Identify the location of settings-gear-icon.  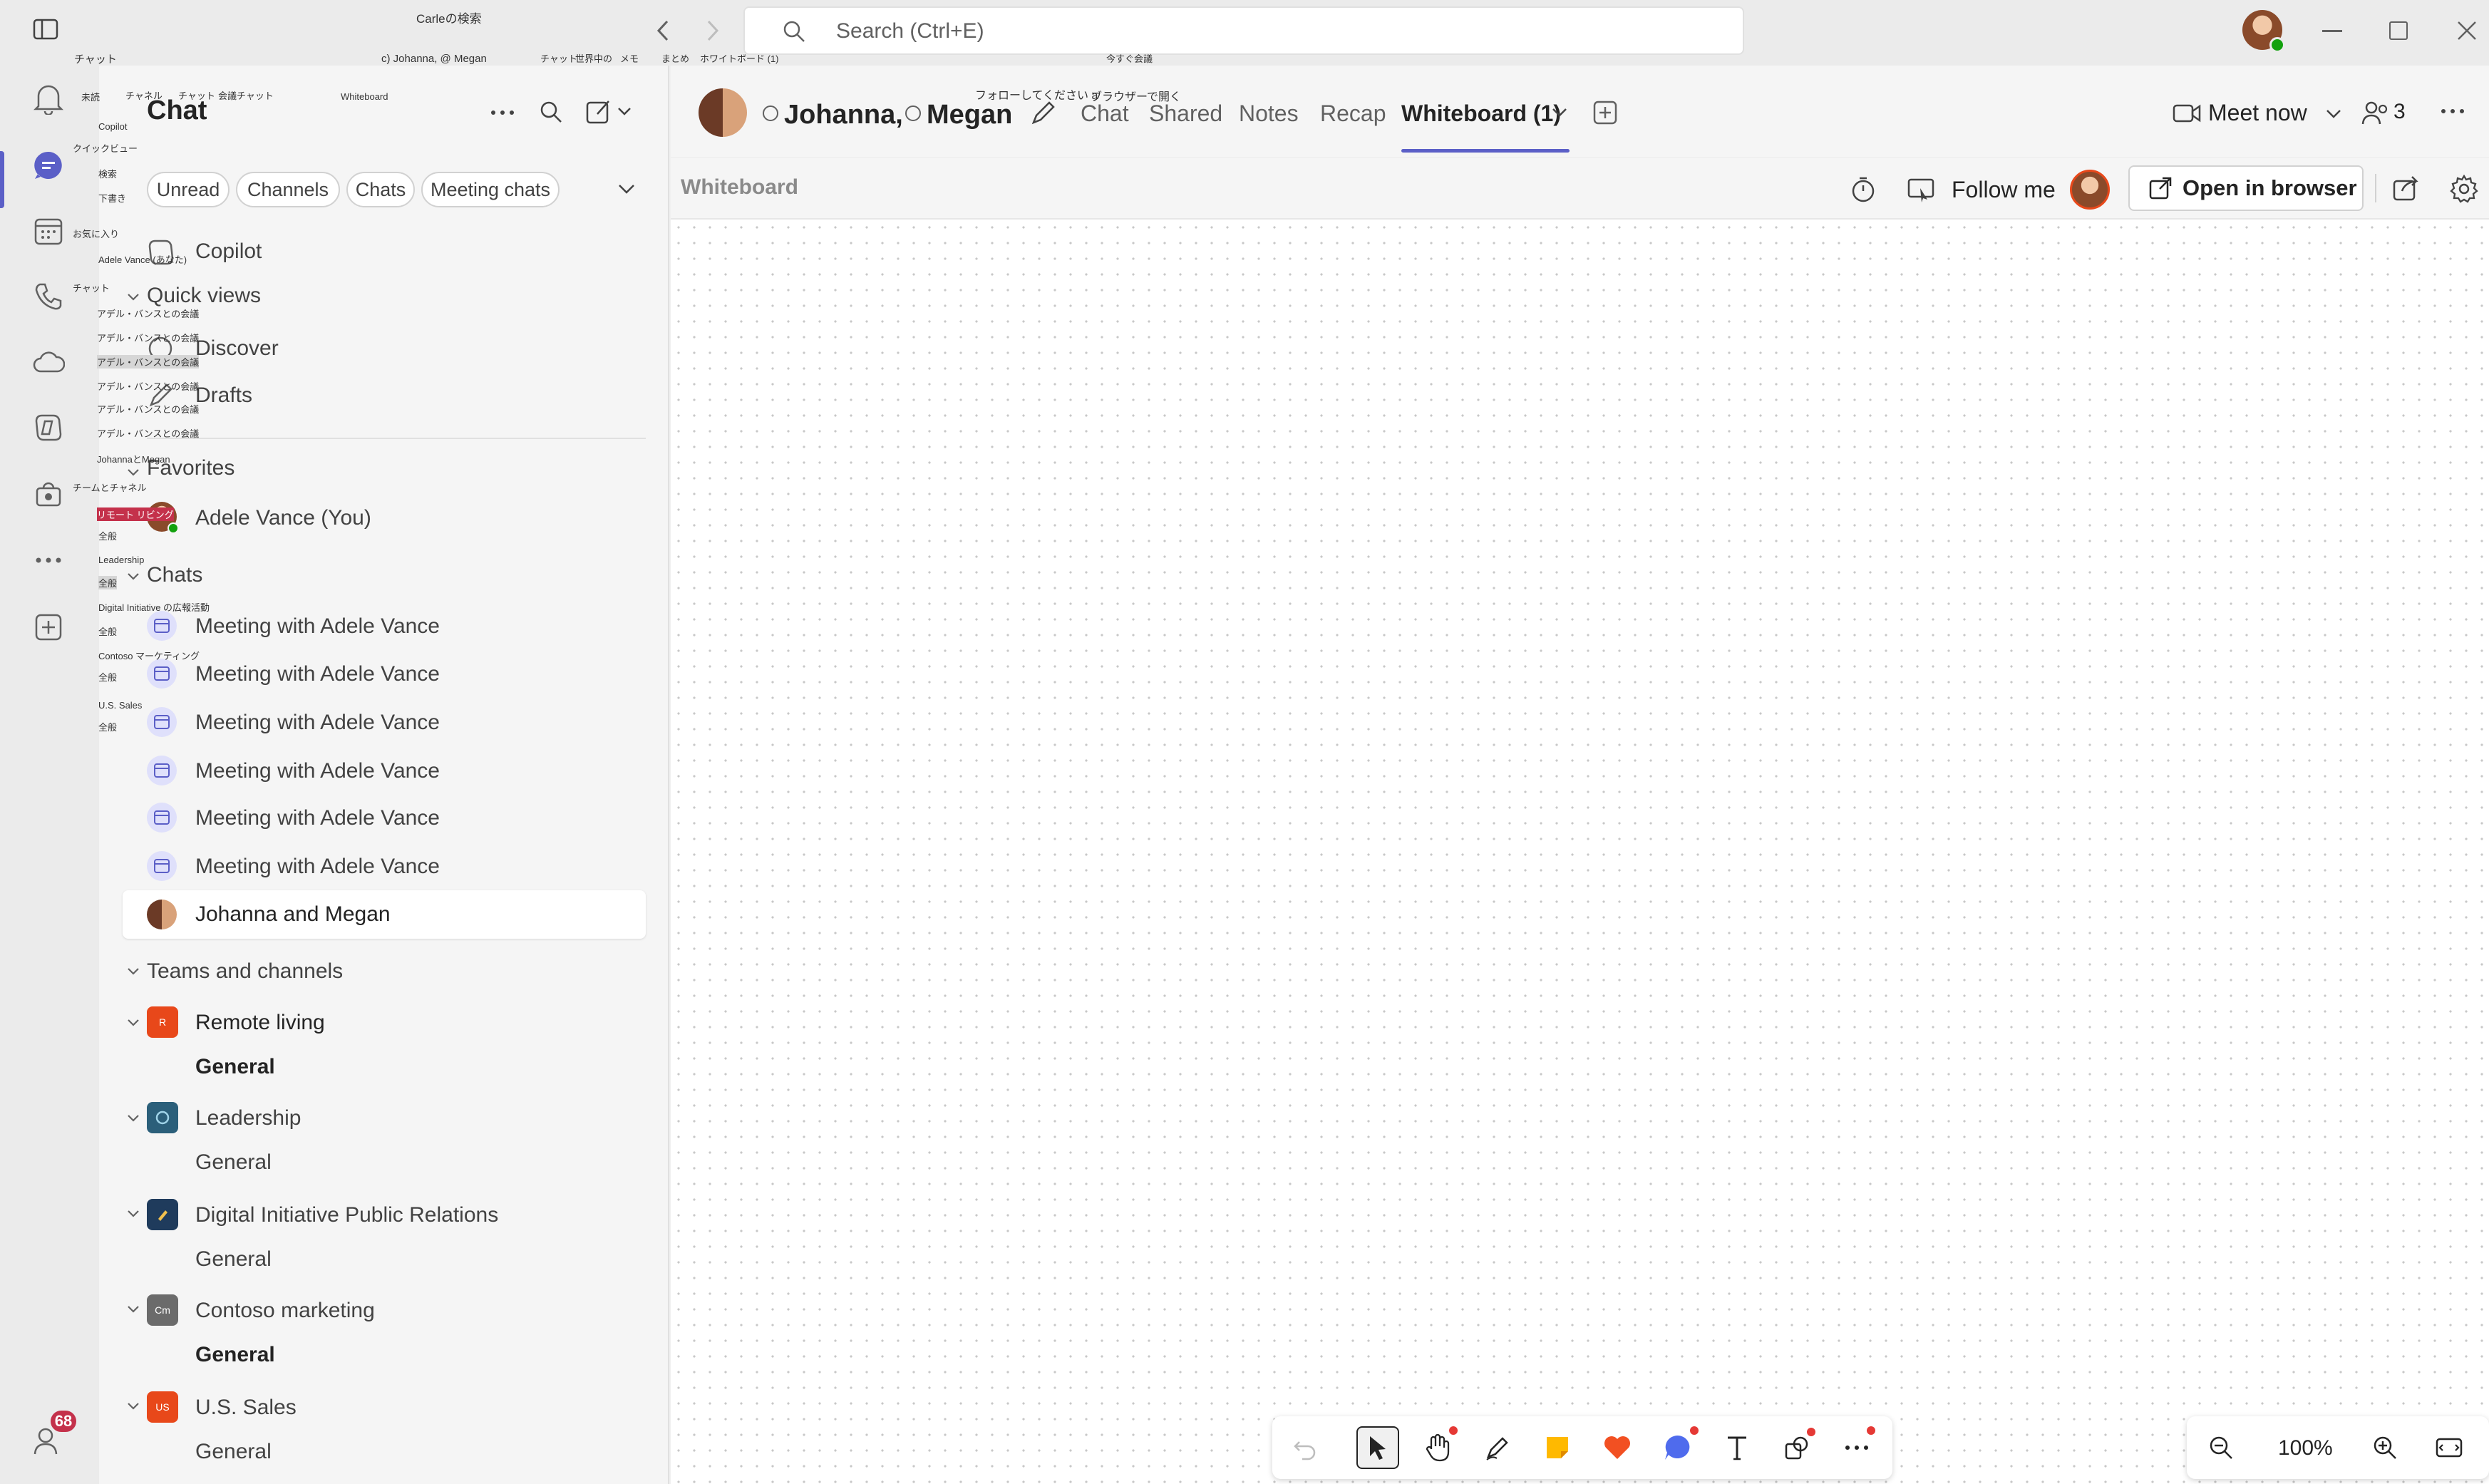
(2464, 189).